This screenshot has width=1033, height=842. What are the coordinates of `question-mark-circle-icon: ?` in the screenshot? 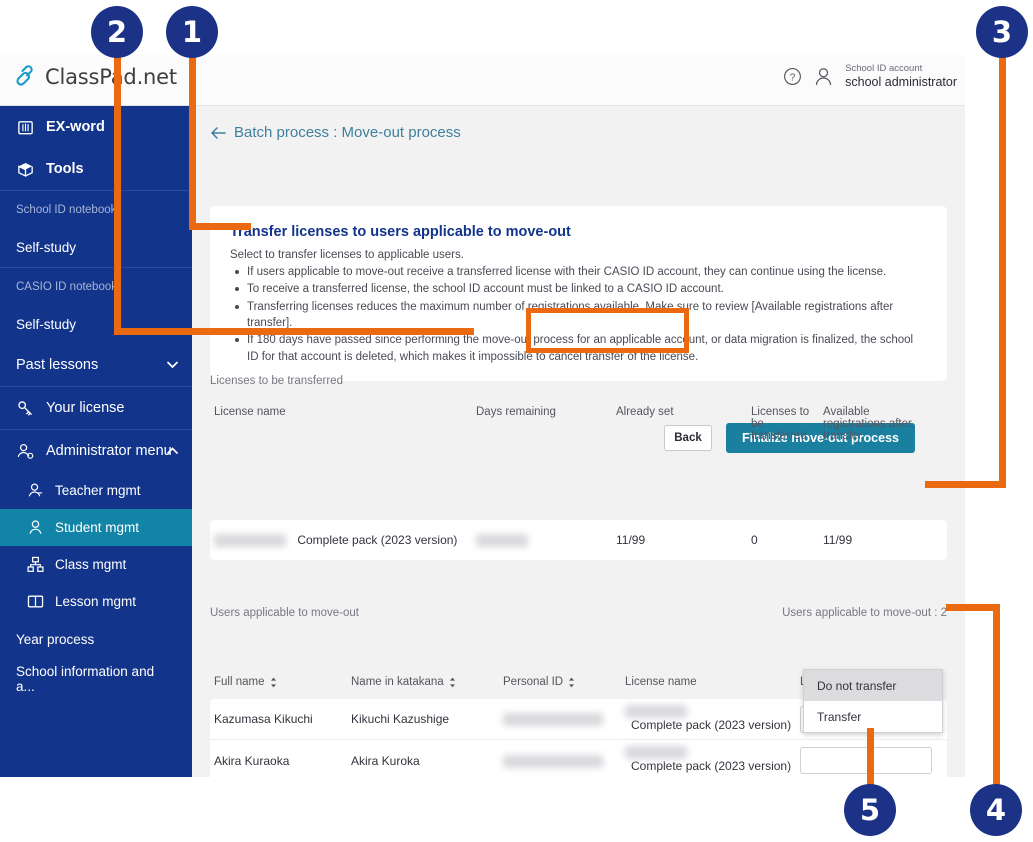 It's located at (792, 76).